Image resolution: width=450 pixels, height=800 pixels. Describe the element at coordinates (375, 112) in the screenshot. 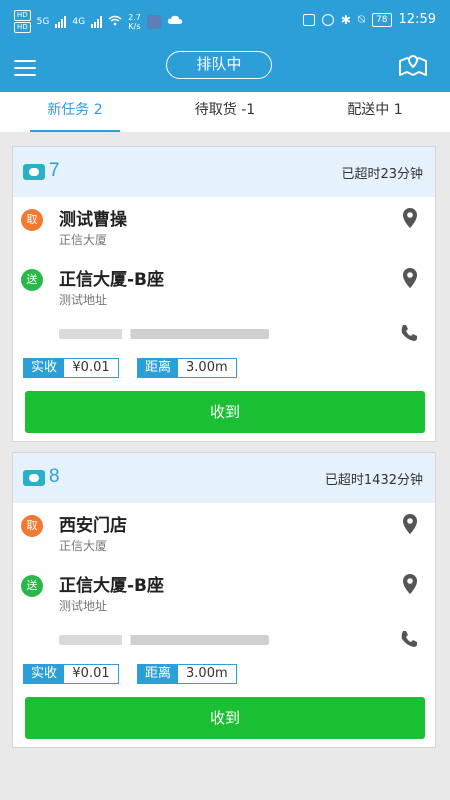

I see `tab-delivering: 配送中 1` at that location.